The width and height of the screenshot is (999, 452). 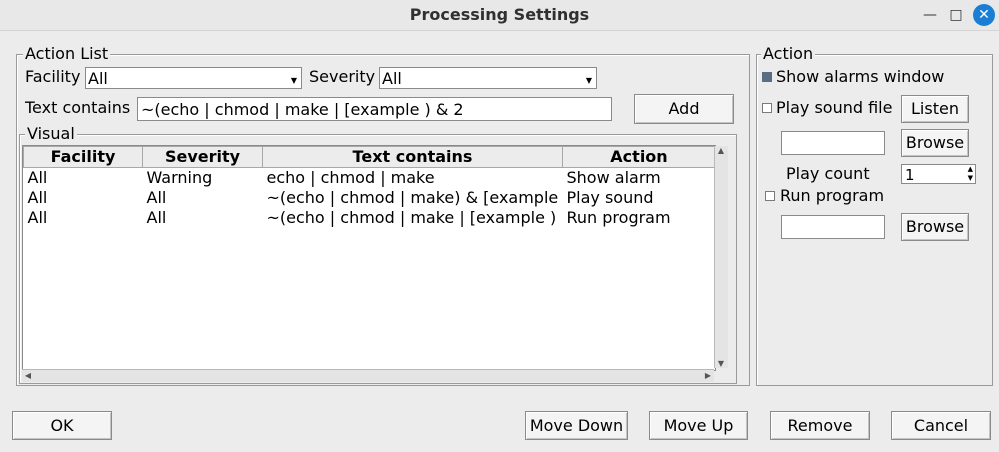 I want to click on spin-down-icon: ▼, so click(x=970, y=178).